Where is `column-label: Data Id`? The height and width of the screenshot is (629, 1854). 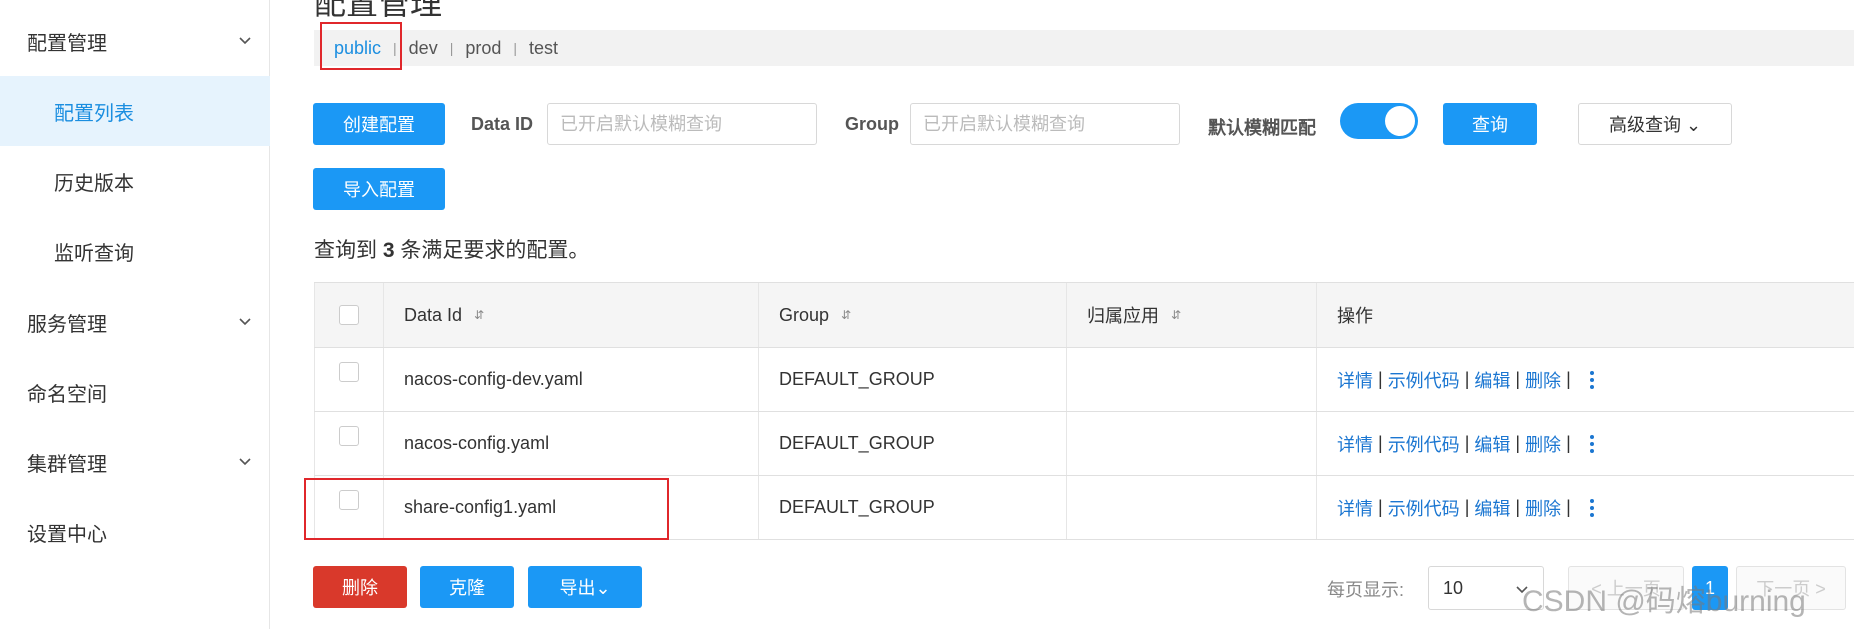 column-label: Data Id is located at coordinates (433, 314).